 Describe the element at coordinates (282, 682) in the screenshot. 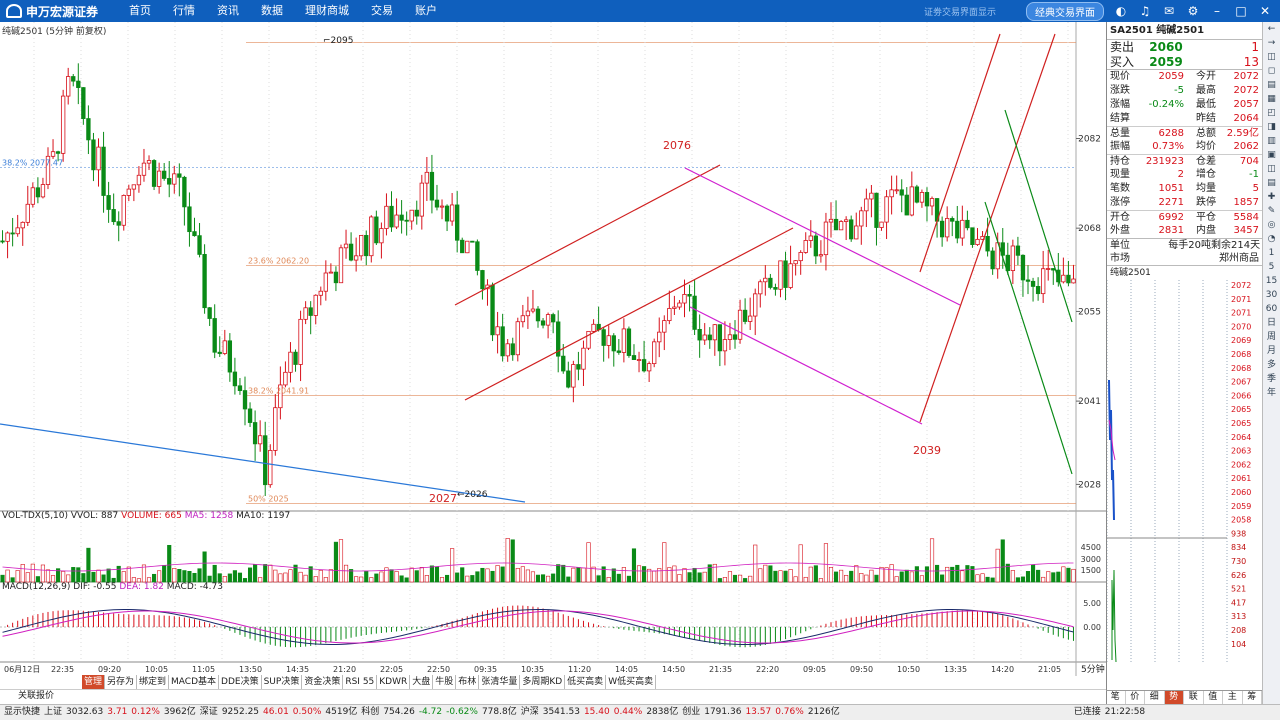

I see `tab-sup: SUP决策` at that location.